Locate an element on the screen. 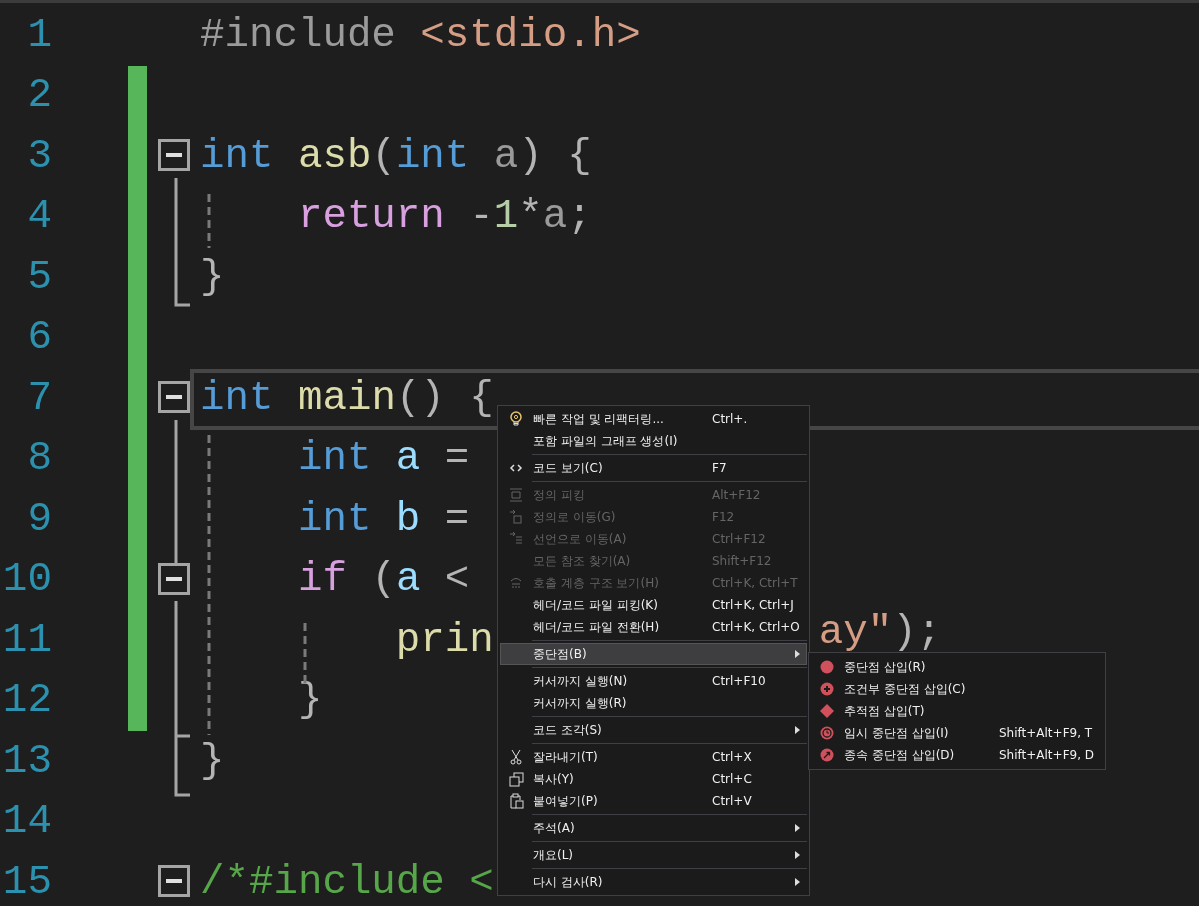 The image size is (1199, 906). shortcut-text: F7 is located at coordinates (719, 468).